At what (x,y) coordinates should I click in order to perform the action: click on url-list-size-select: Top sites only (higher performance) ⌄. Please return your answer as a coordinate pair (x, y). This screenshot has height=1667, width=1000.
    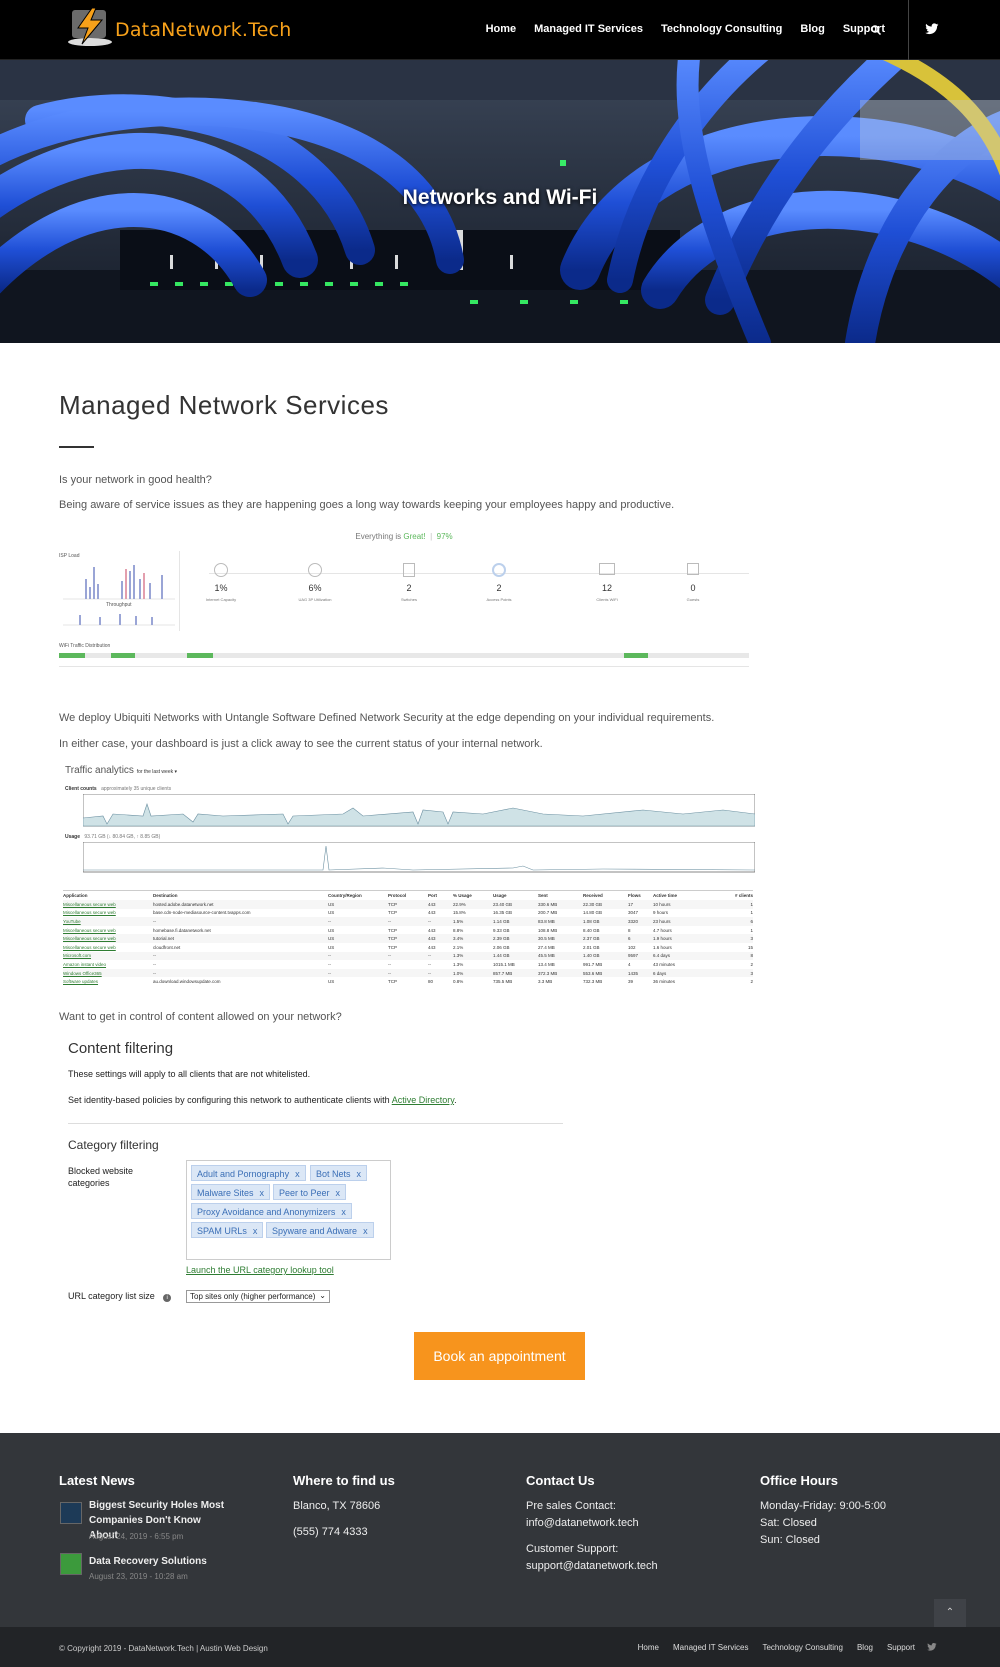
    Looking at the image, I should click on (258, 1296).